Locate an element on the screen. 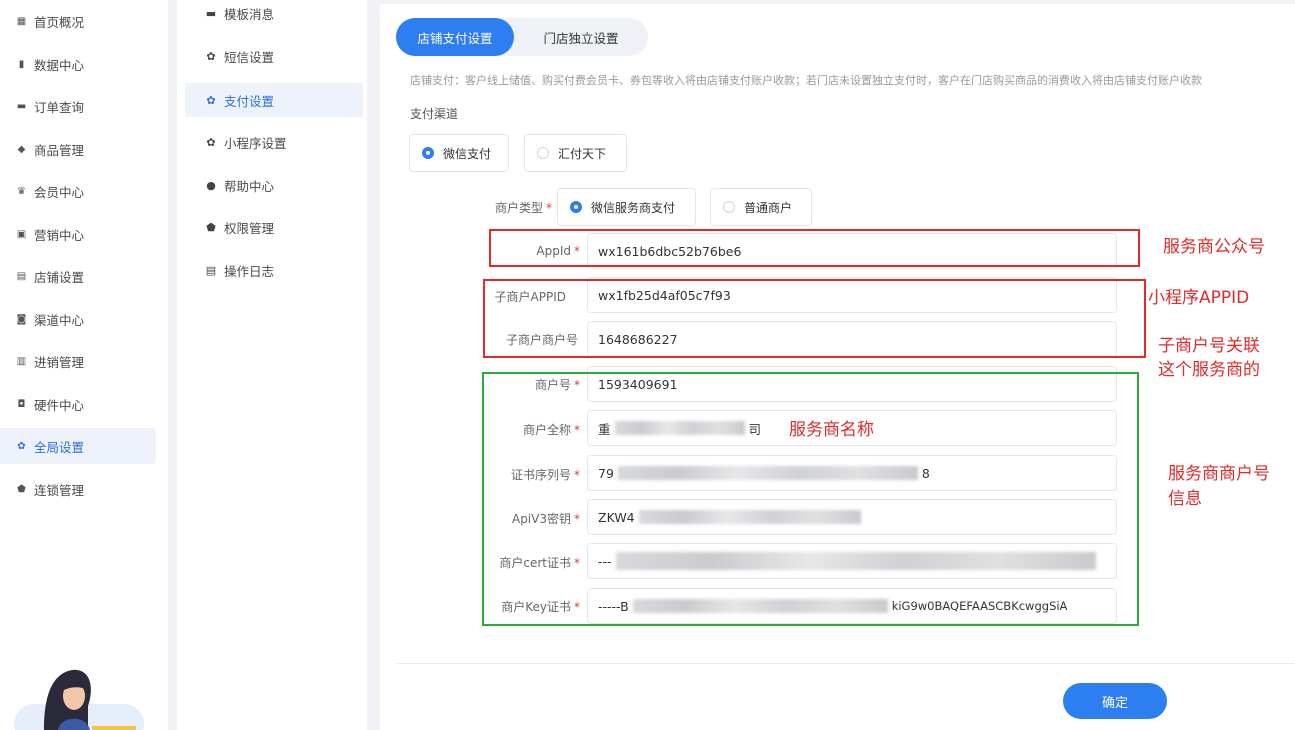 The image size is (1295, 730). nav-item-data: ▮ 数据中心 is located at coordinates (78, 64).